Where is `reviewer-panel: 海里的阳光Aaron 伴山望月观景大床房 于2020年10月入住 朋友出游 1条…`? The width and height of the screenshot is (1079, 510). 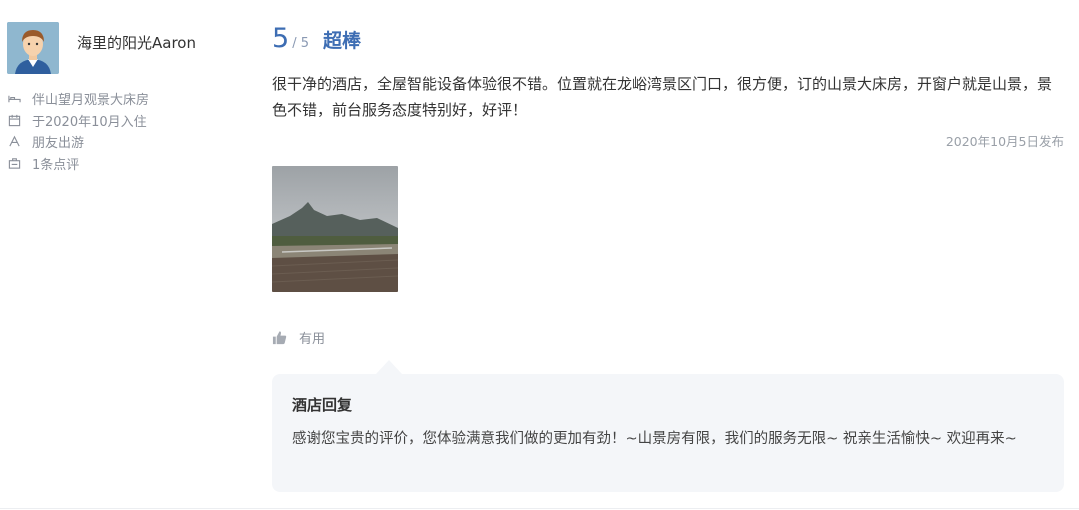 reviewer-panel: 海里的阳光Aaron 伴山望月观景大床房 于2020年10月入住 朋友出游 1条… is located at coordinates (122, 98).